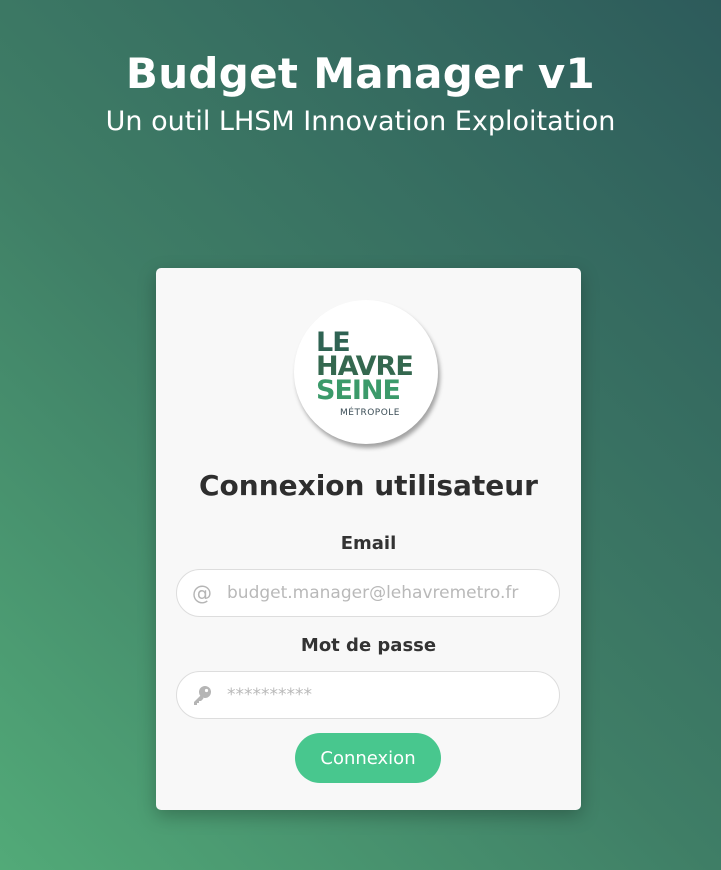  I want to click on email-label: Email, so click(368, 543).